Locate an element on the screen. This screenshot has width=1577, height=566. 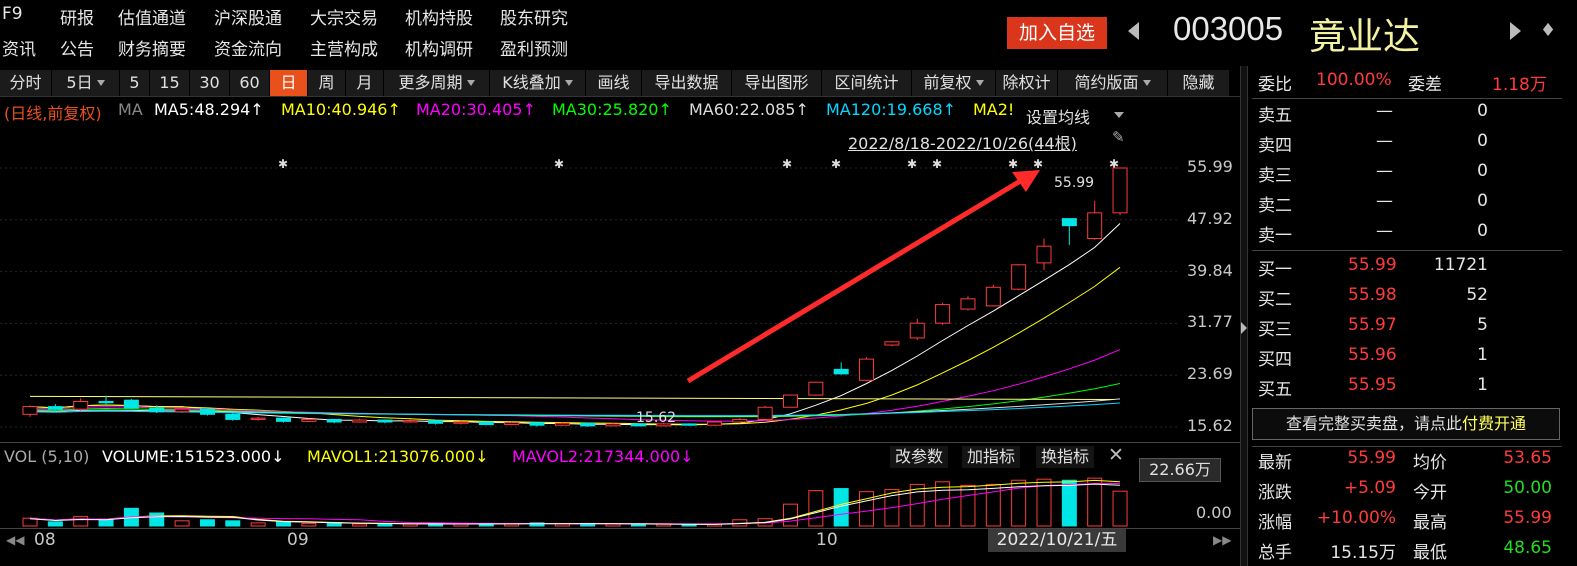
vol-value: VOLUME:151523.000↓ is located at coordinates (193, 456).